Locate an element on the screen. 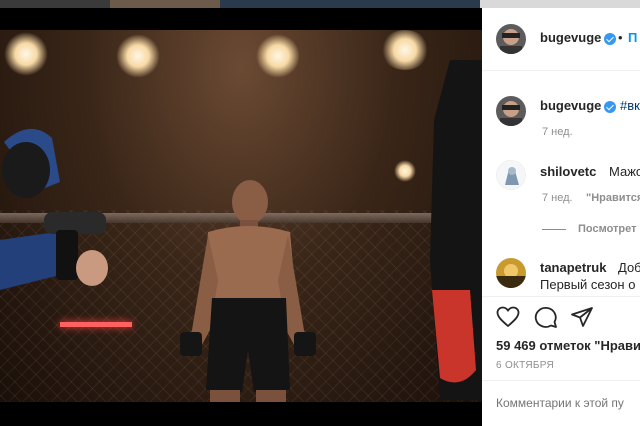 Image resolution: width=640 pixels, height=426 pixels. likes-count: 59 469 отметок "Нрави is located at coordinates (568, 345).